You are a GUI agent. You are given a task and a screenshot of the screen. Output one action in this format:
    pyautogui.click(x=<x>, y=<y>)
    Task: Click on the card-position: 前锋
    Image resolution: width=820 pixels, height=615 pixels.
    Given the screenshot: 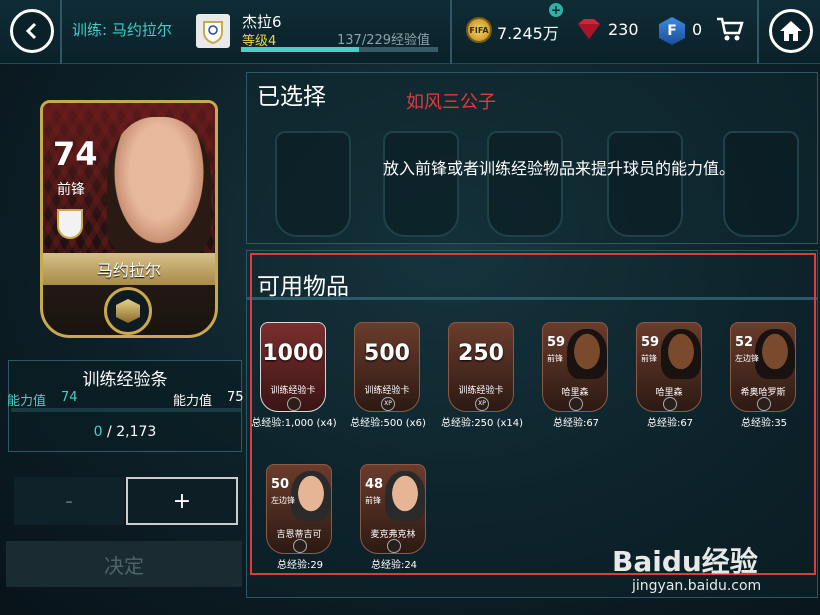 What is the action you would take?
    pyautogui.click(x=71, y=190)
    